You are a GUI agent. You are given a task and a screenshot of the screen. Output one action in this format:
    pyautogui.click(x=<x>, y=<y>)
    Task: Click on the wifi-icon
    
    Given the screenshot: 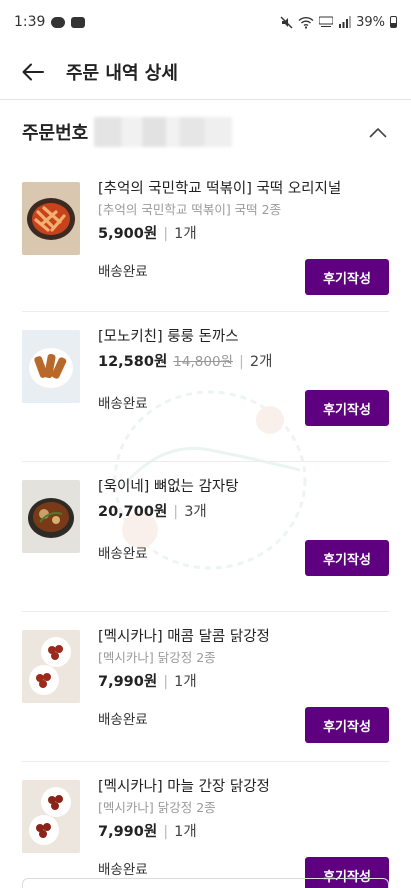 What is the action you would take?
    pyautogui.click(x=306, y=22)
    